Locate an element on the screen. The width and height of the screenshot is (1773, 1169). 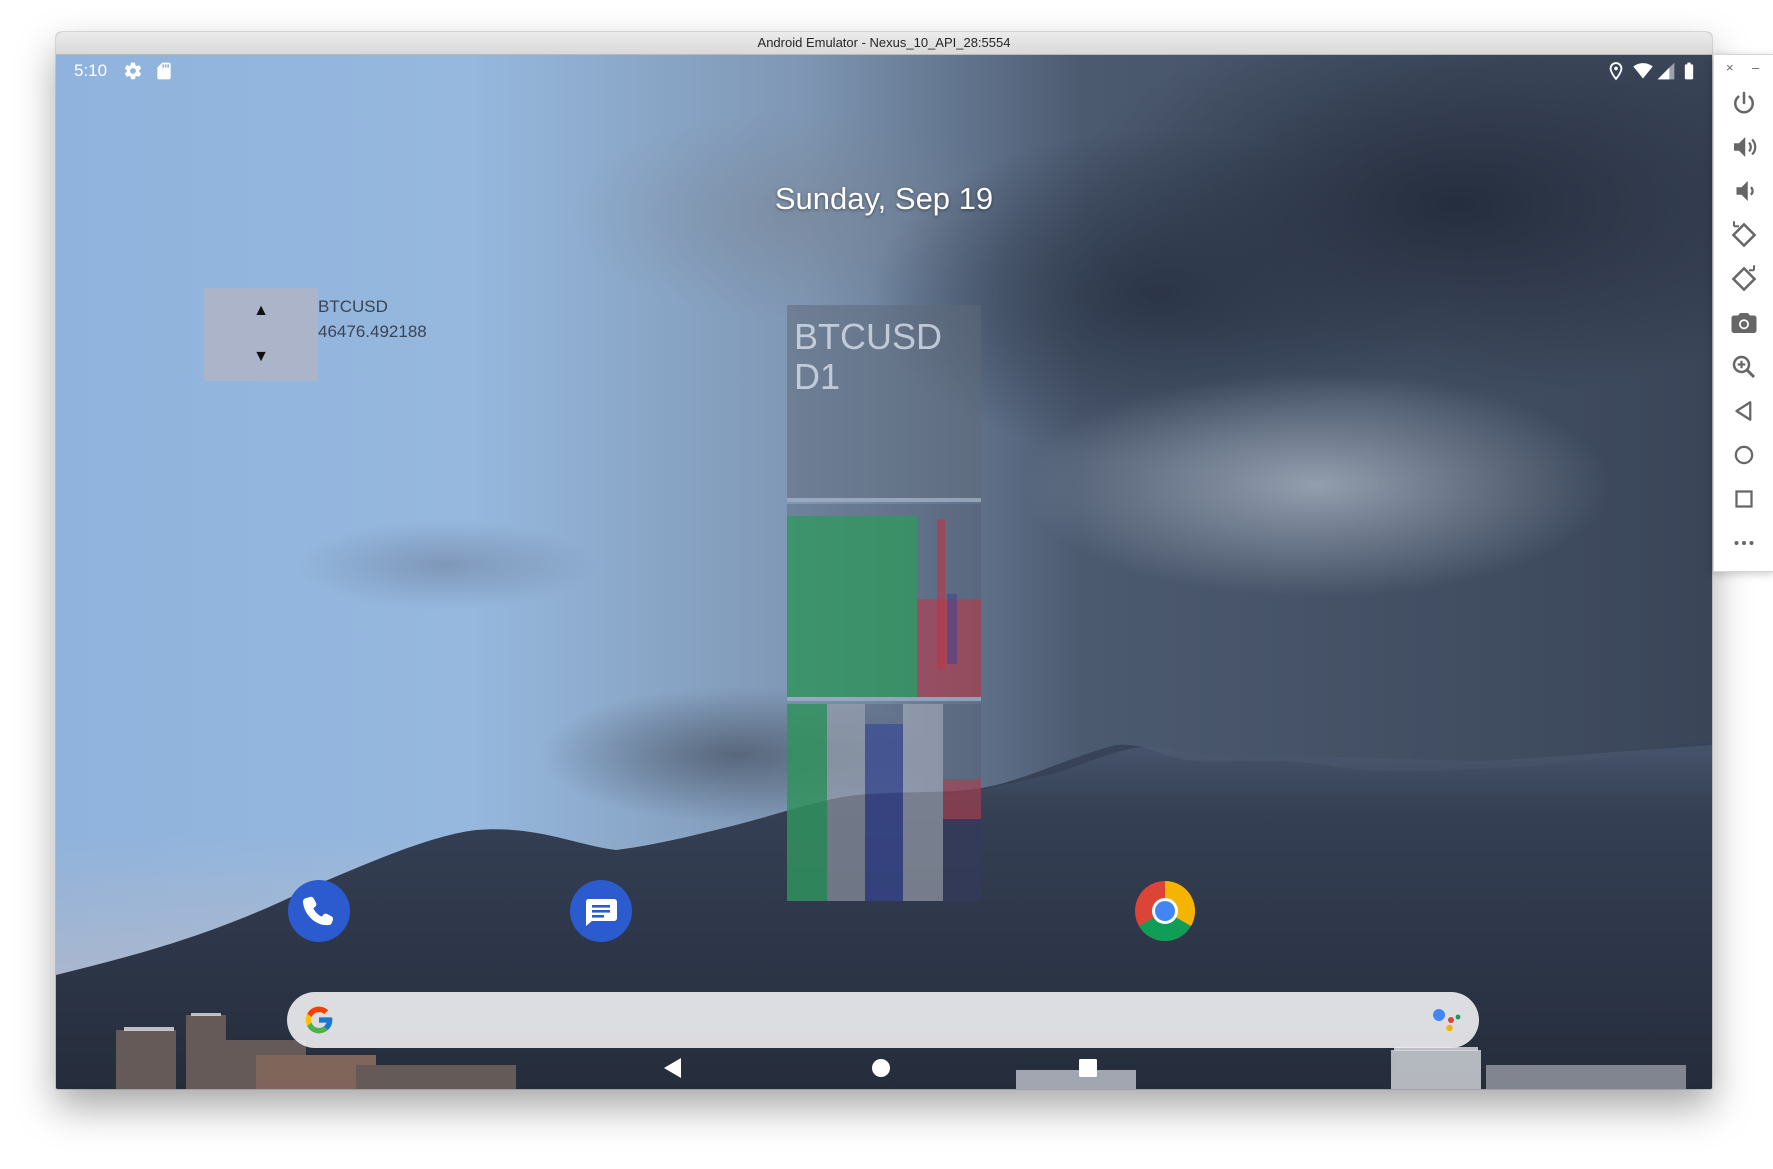
indicator-green-bar is located at coordinates (807, 802).